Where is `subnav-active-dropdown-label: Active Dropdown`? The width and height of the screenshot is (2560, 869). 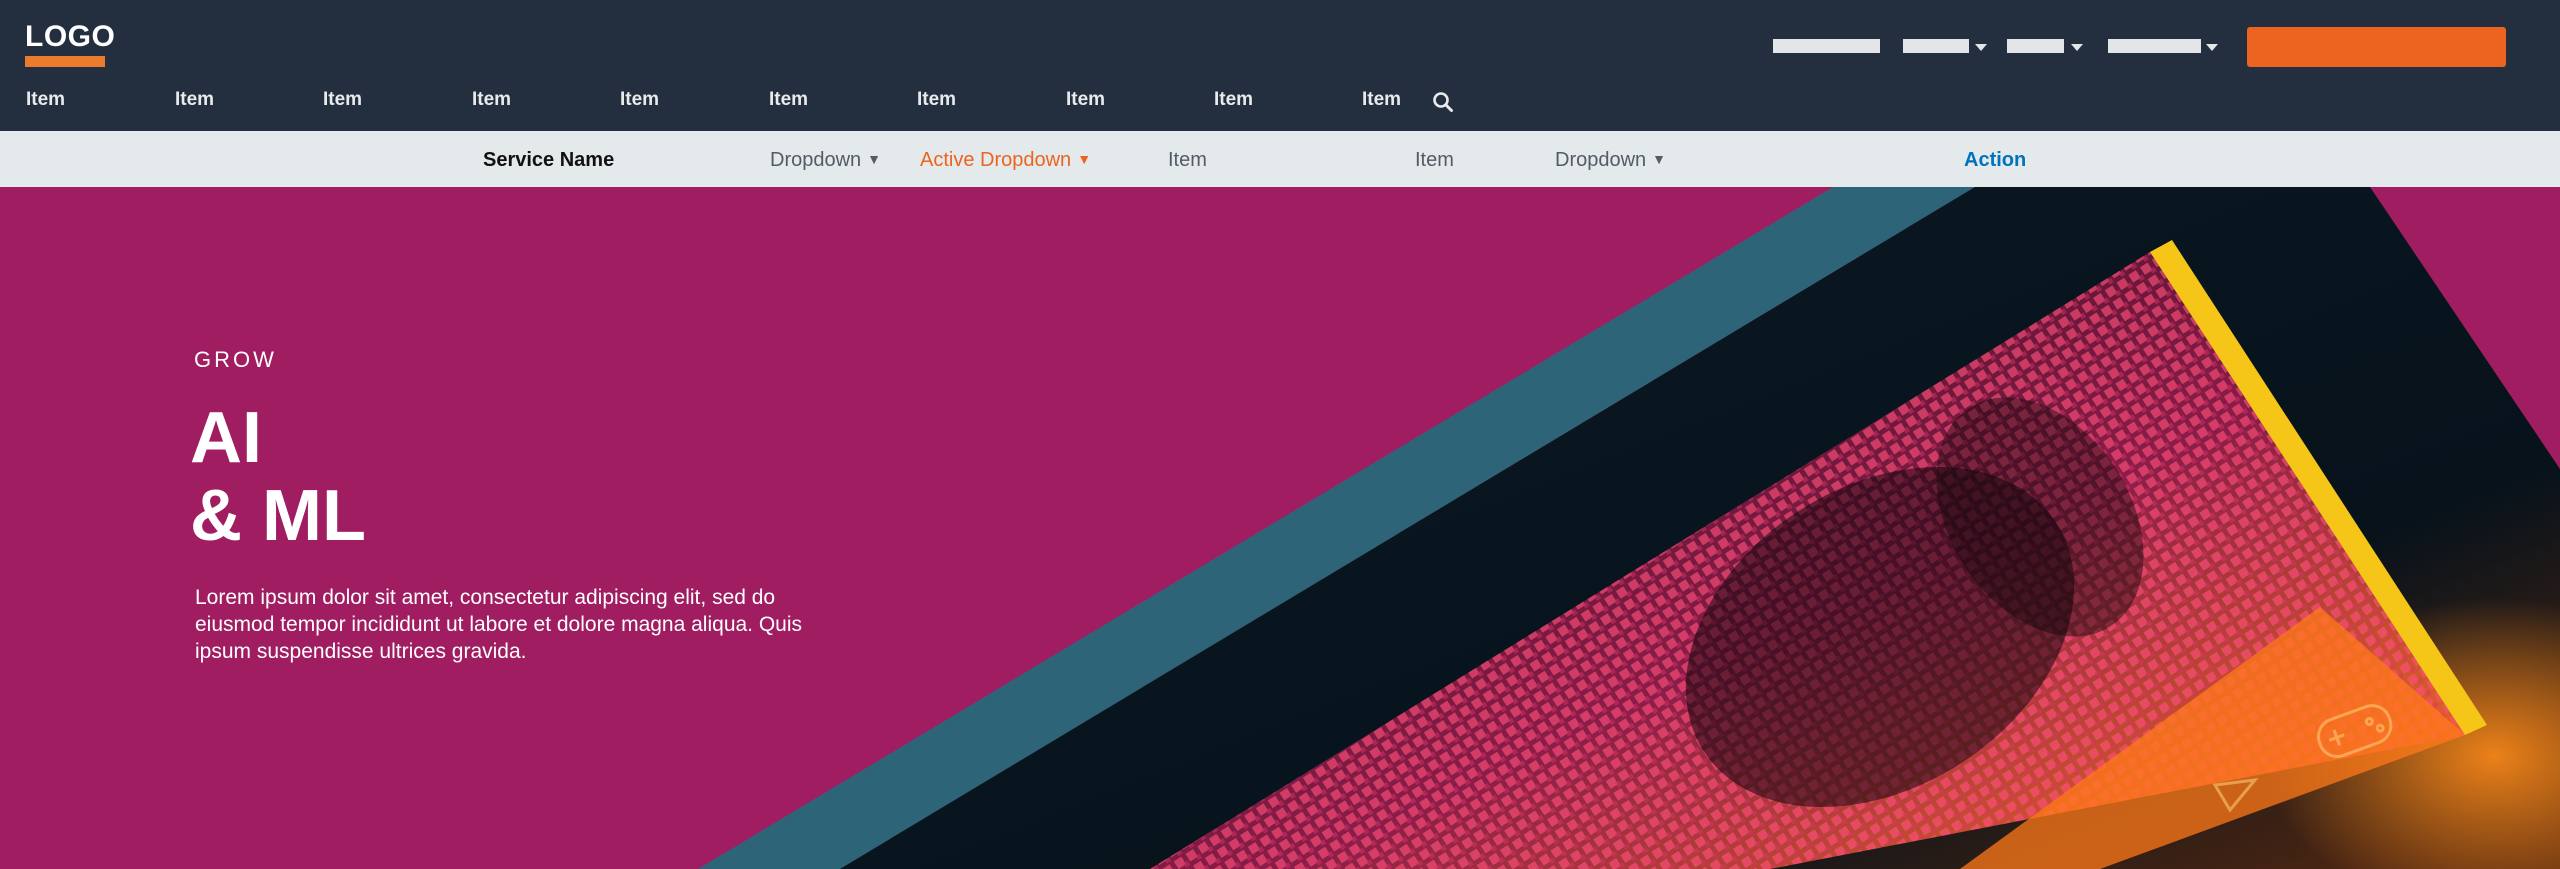 subnav-active-dropdown-label: Active Dropdown is located at coordinates (996, 160).